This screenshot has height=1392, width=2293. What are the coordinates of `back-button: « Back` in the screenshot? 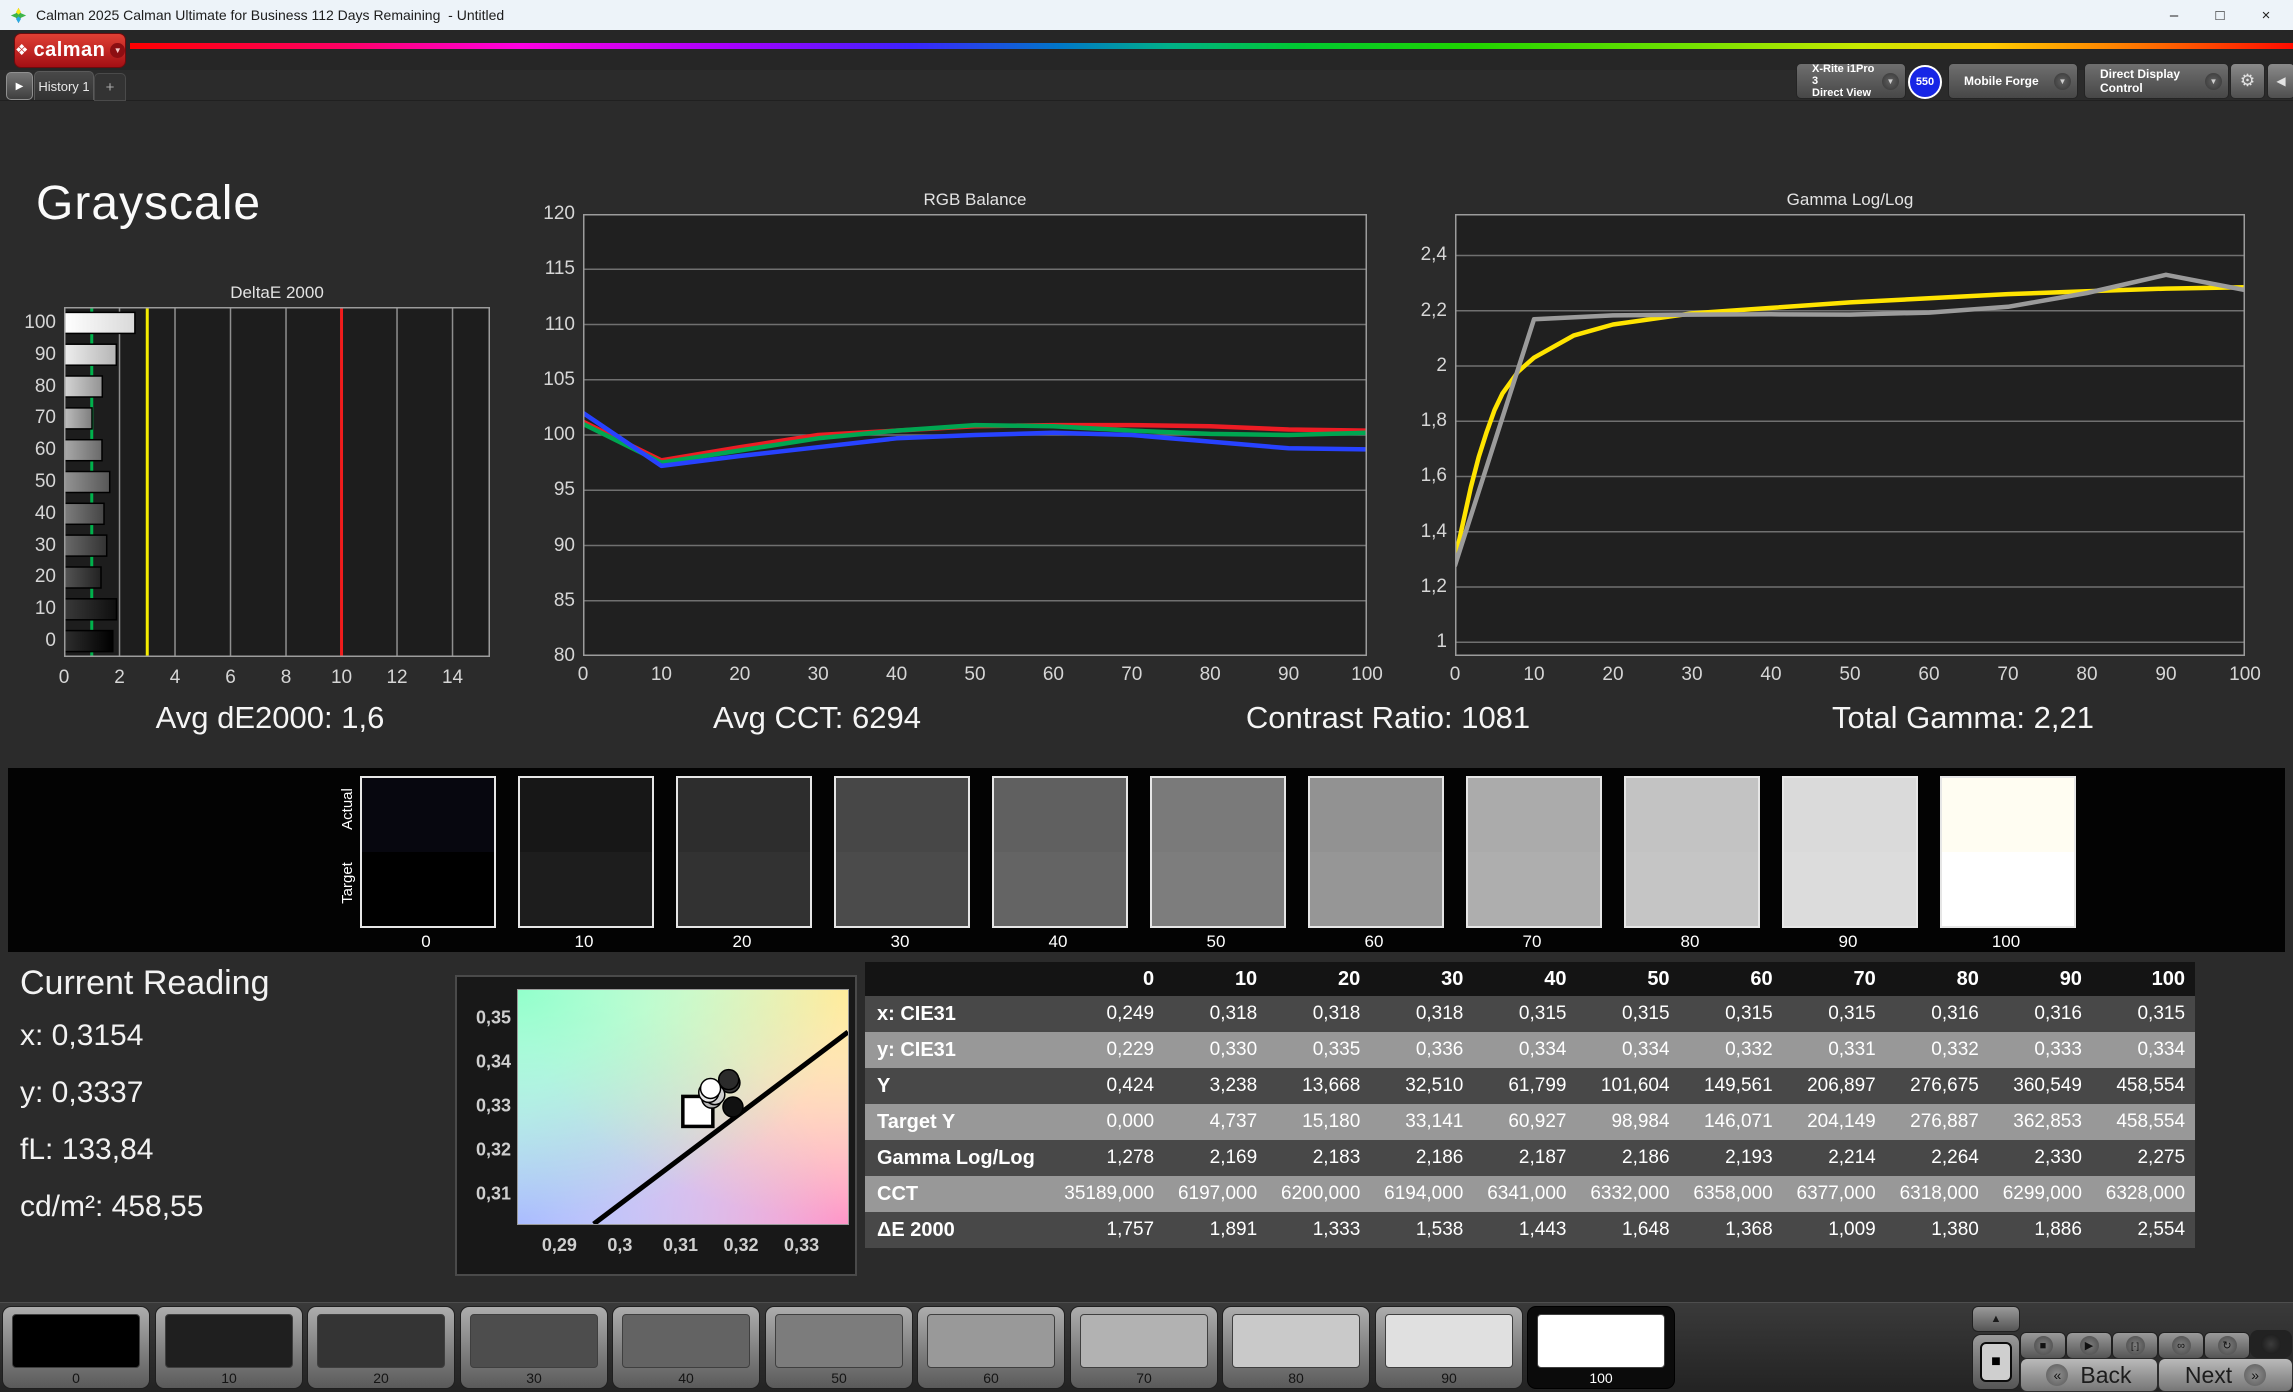 It's located at (2089, 1375).